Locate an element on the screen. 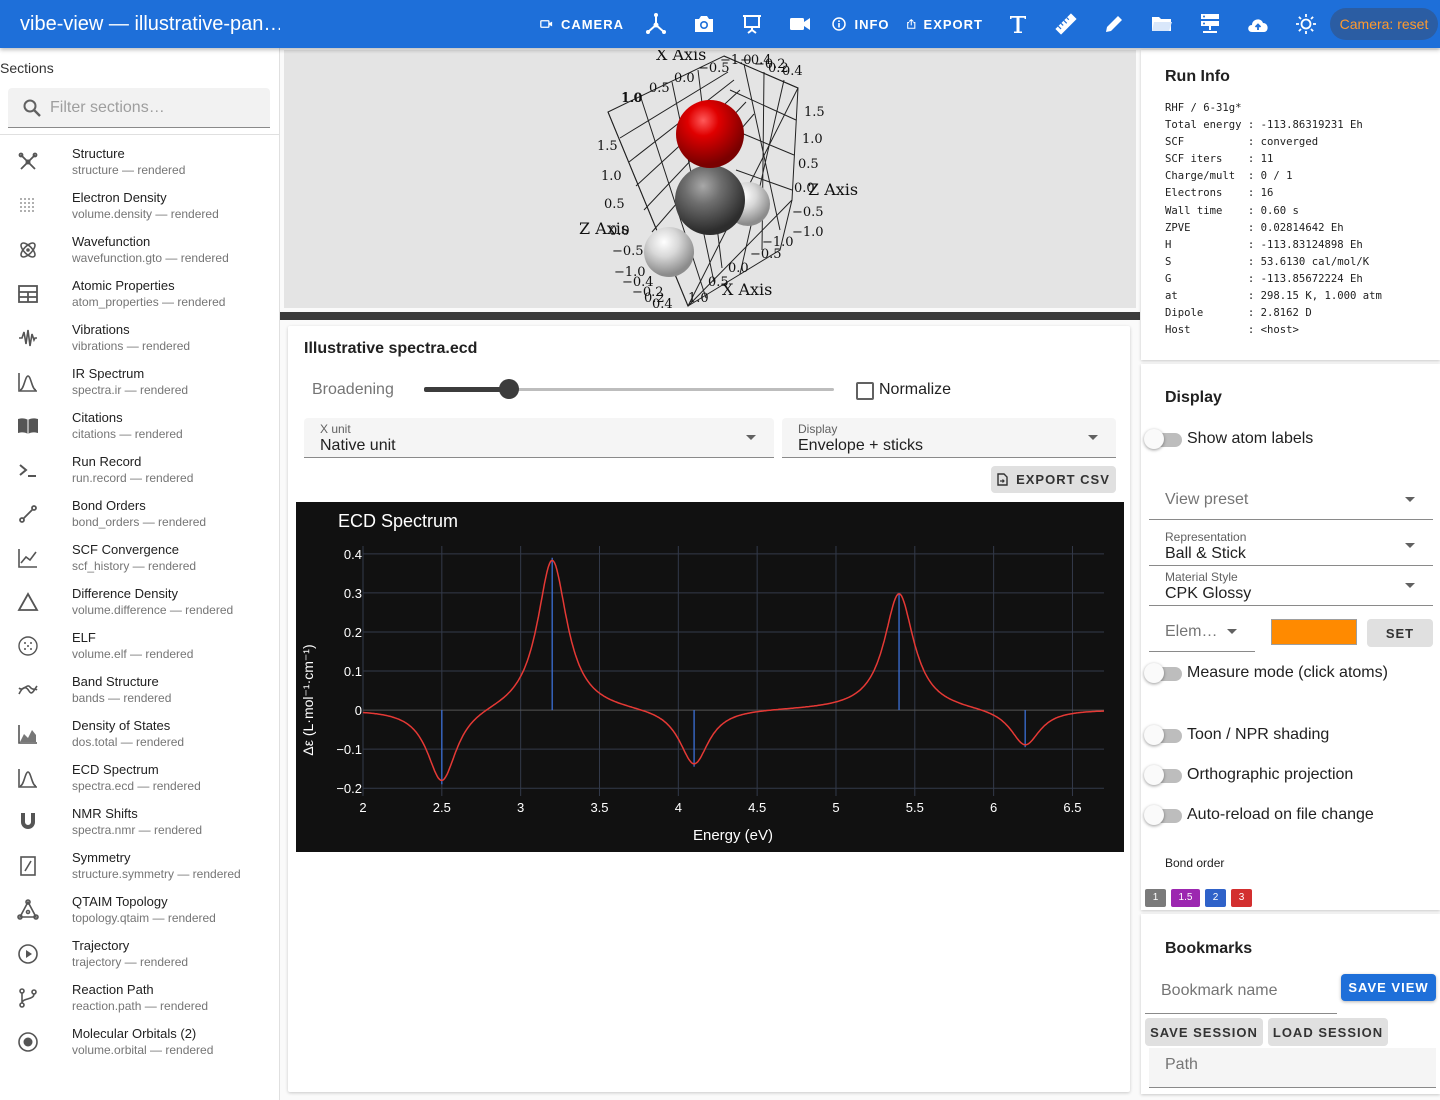 Image resolution: width=1440 pixels, height=1100 pixels. viewer-resize-bar is located at coordinates (710, 316).